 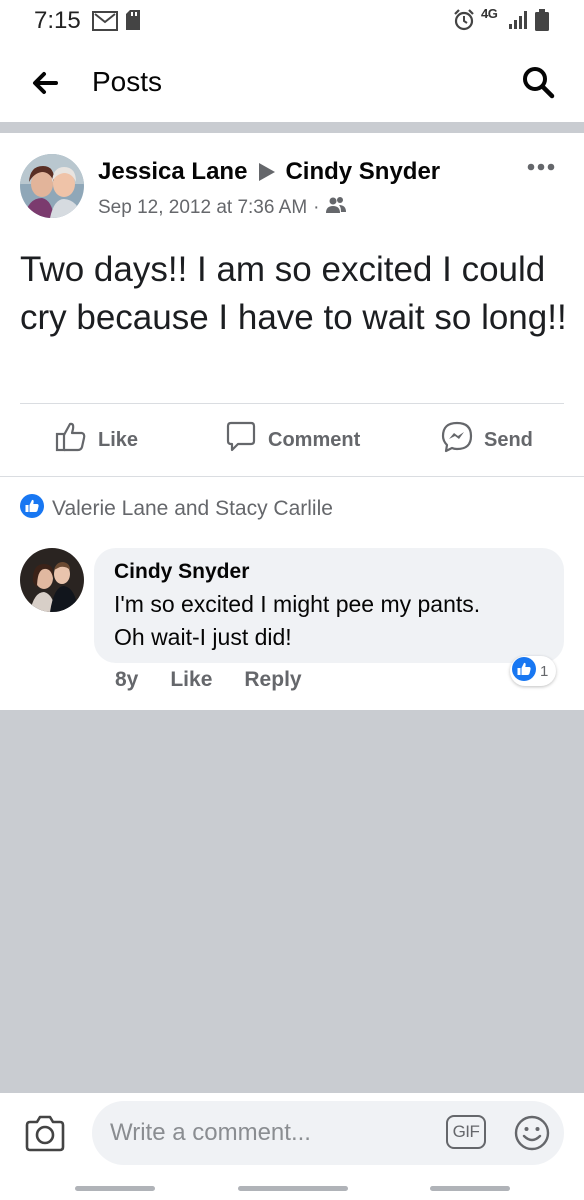 I want to click on status-time: 7:15, so click(x=57, y=20).